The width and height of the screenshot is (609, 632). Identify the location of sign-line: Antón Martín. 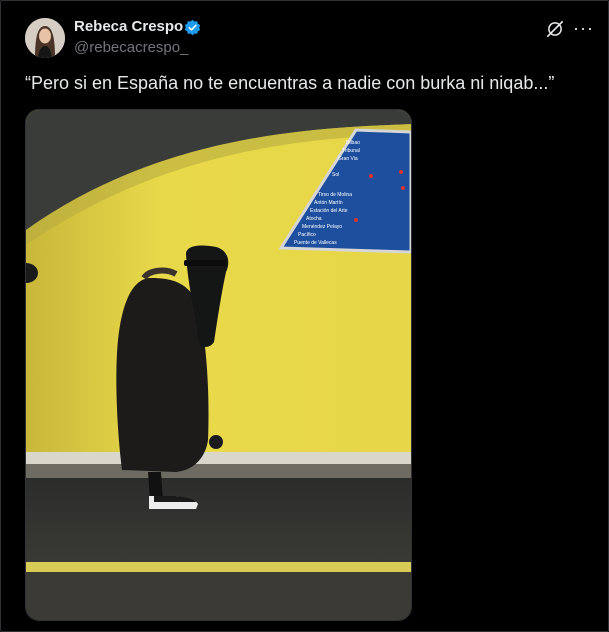
(328, 203).